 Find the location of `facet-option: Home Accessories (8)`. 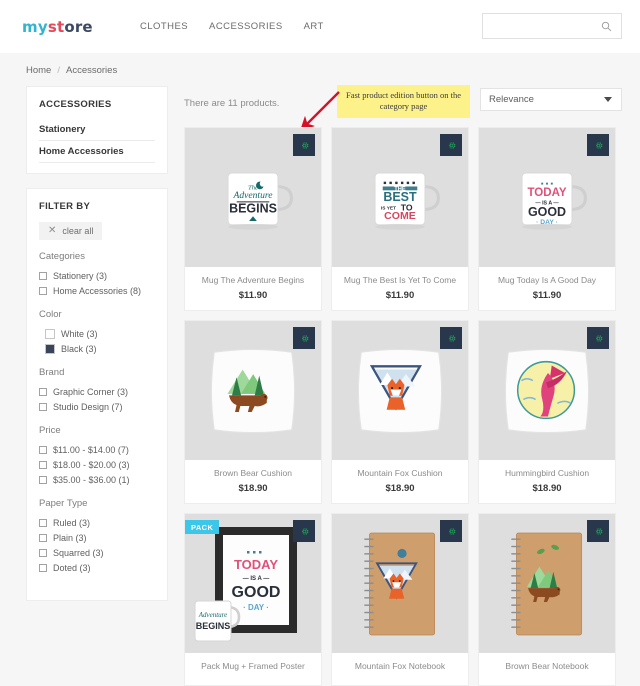

facet-option: Home Accessories (8) is located at coordinates (97, 290).